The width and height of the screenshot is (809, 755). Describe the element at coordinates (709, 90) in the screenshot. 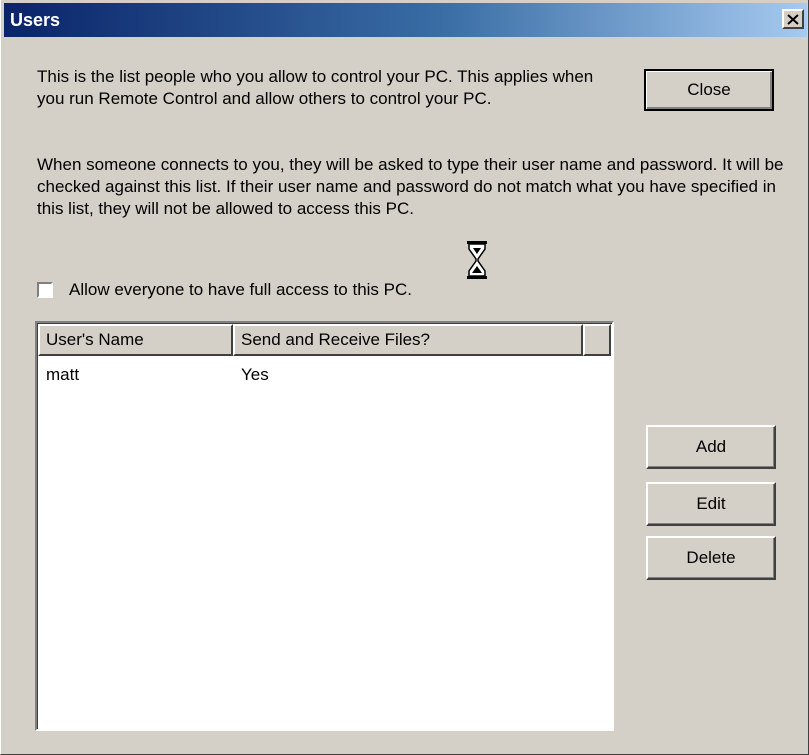

I see `close-button: Close` at that location.